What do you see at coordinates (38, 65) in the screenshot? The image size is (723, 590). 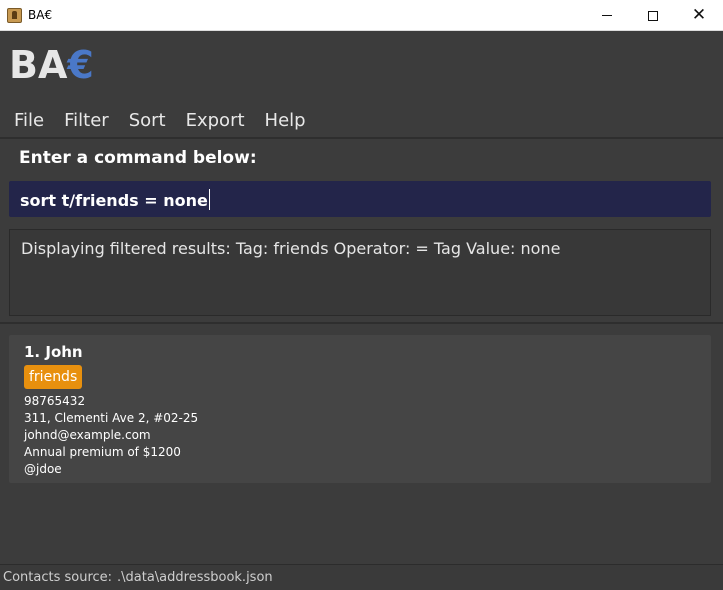 I see `logo-text: BA` at bounding box center [38, 65].